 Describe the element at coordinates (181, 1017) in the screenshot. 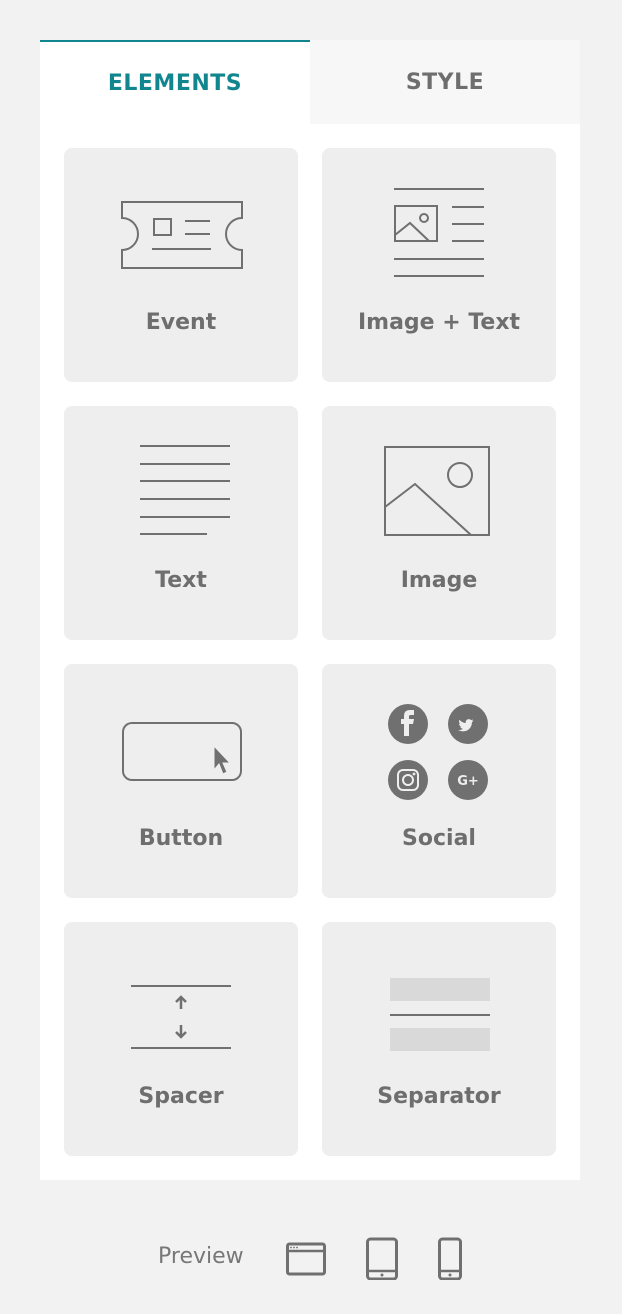

I see `spacer-icon` at that location.